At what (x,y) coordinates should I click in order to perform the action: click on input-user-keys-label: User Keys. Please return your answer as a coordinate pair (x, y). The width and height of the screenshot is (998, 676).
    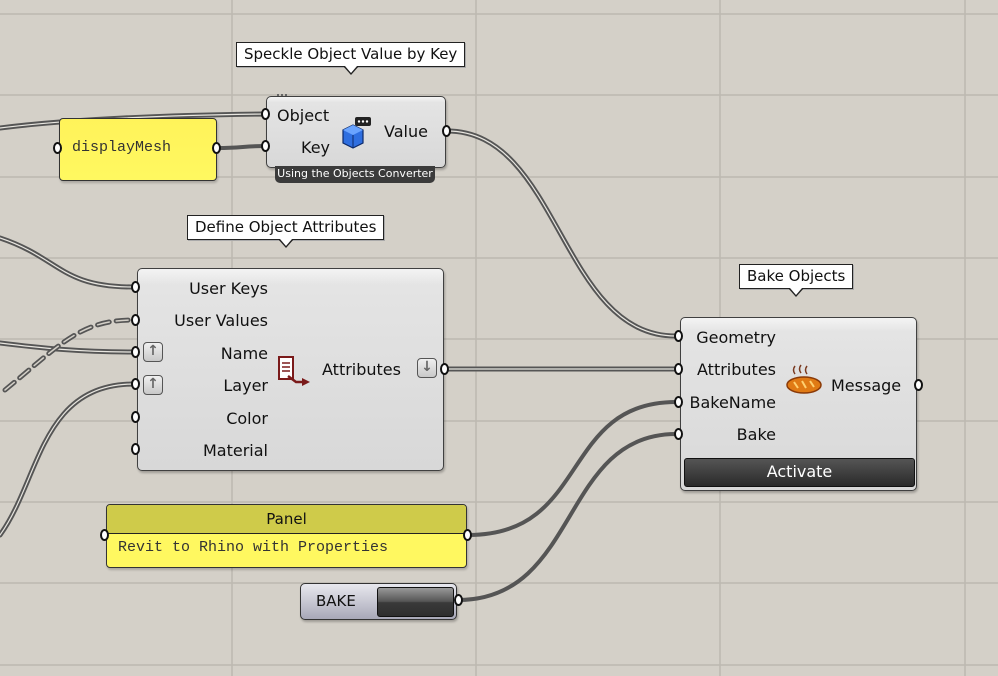
    Looking at the image, I should click on (228, 288).